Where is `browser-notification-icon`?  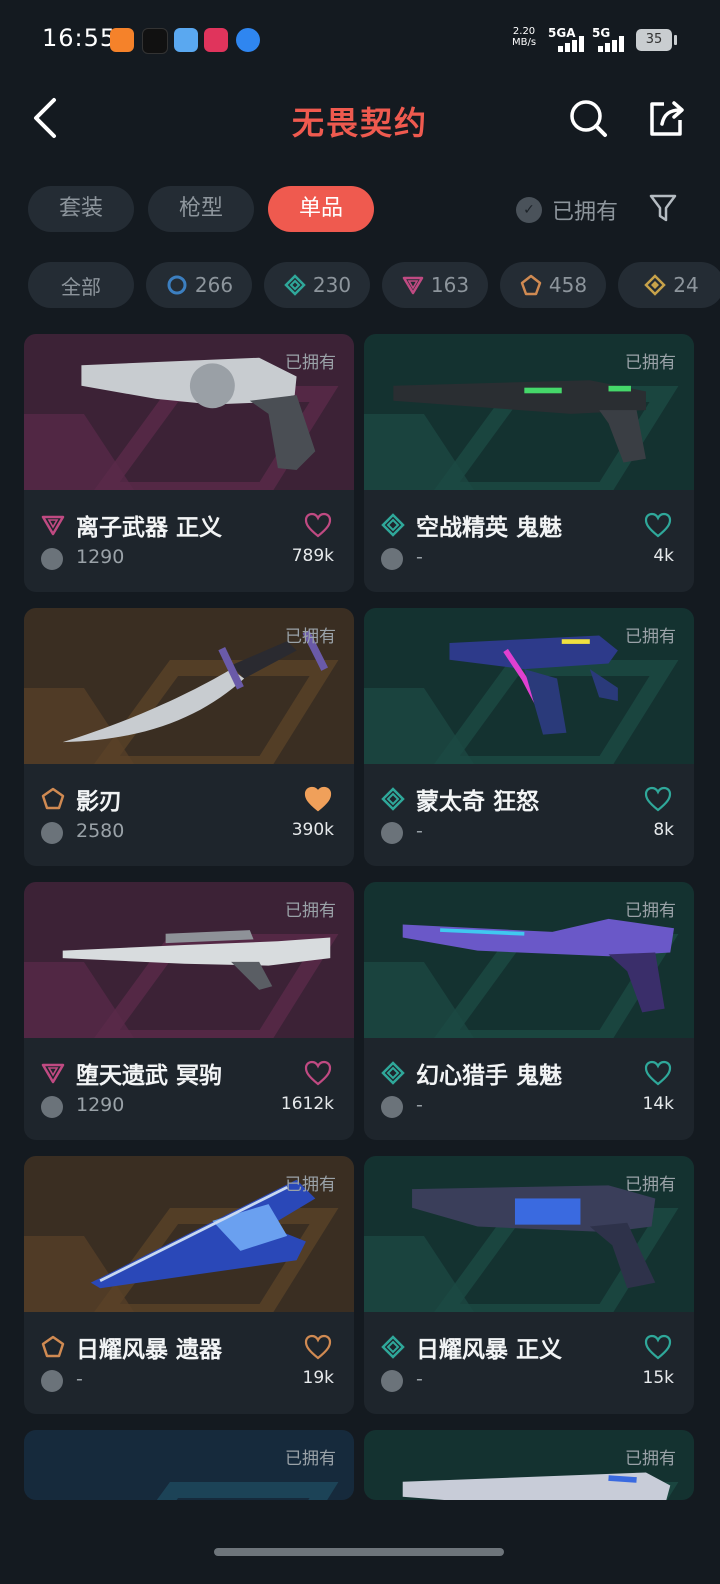
browser-notification-icon is located at coordinates (248, 40).